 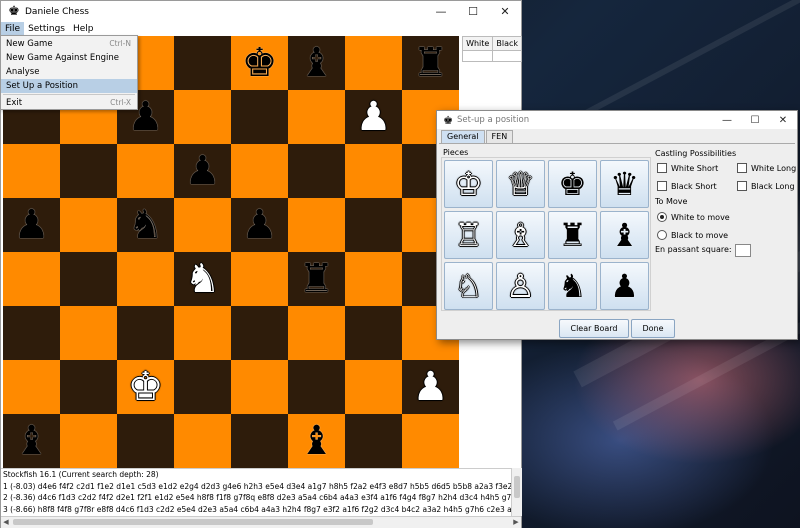 What do you see at coordinates (624, 184) in the screenshot?
I see `black-queen-button: ♛` at bounding box center [624, 184].